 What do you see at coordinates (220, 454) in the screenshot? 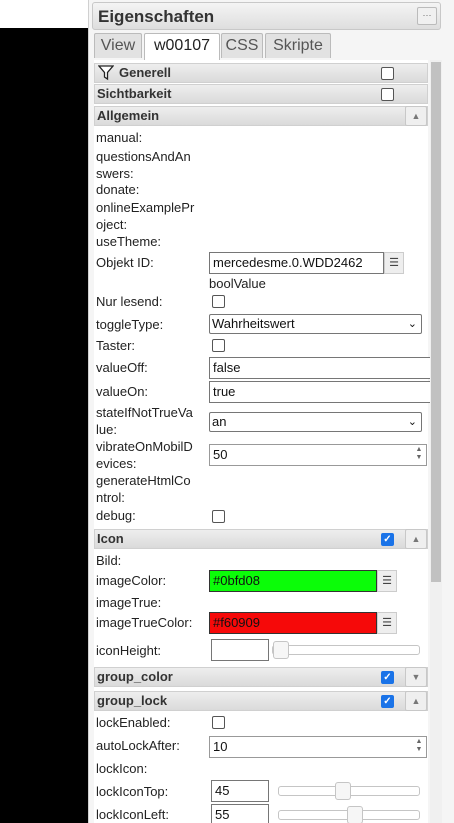
I see `vibrate-value: 50` at bounding box center [220, 454].